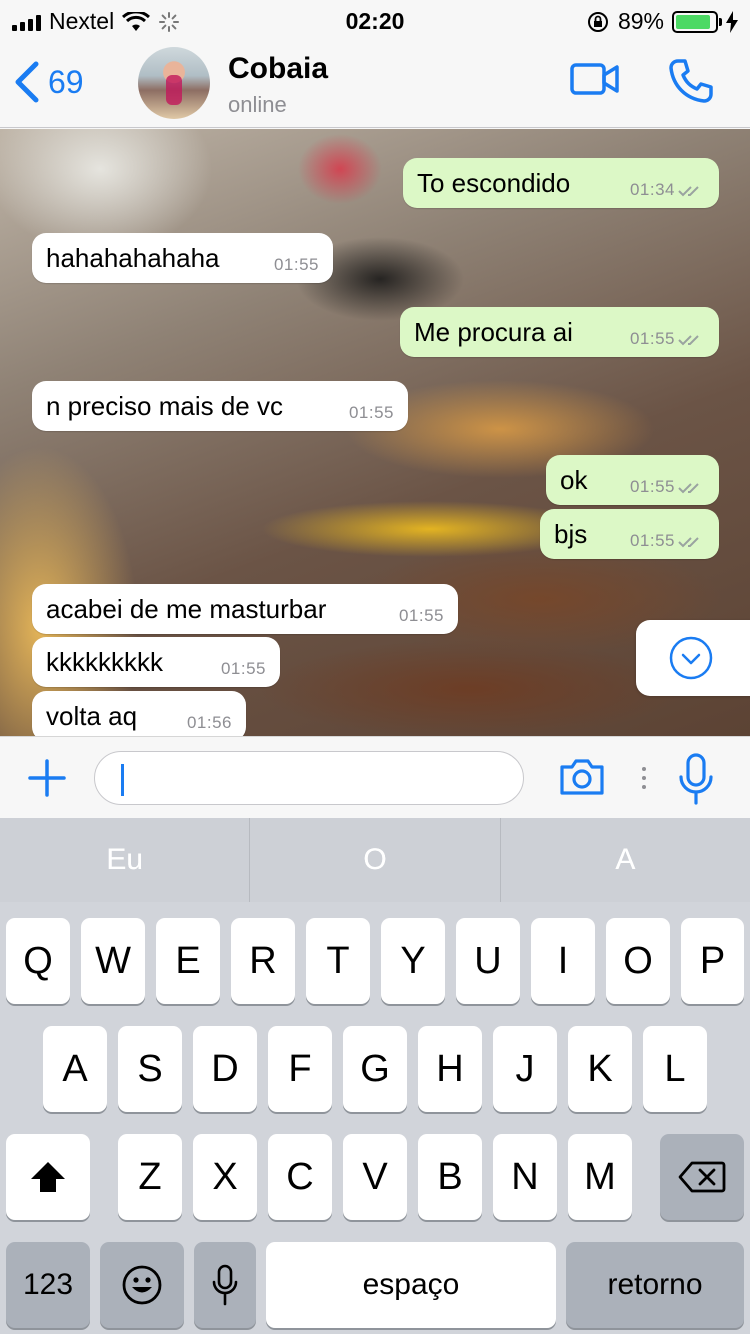  Describe the element at coordinates (595, 79) in the screenshot. I see `video-call-icon` at that location.